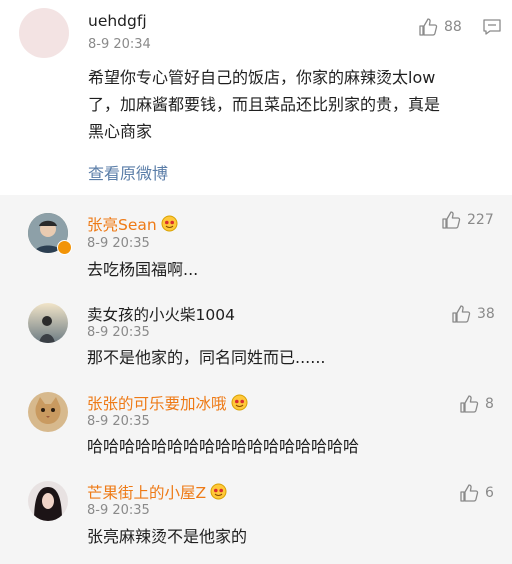 This screenshot has width=512, height=564. I want to click on reply-username: 卖女孩的小火柴1004, so click(161, 314).